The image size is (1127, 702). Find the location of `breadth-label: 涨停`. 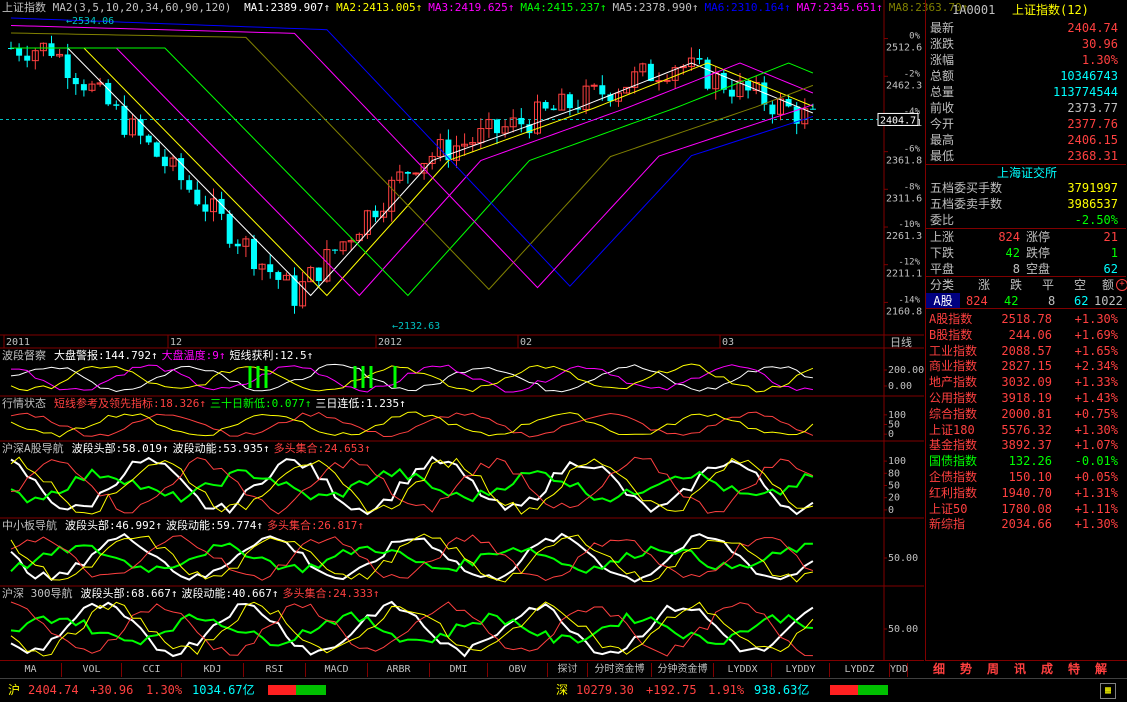

breadth-label: 涨停 is located at coordinates (1038, 237).